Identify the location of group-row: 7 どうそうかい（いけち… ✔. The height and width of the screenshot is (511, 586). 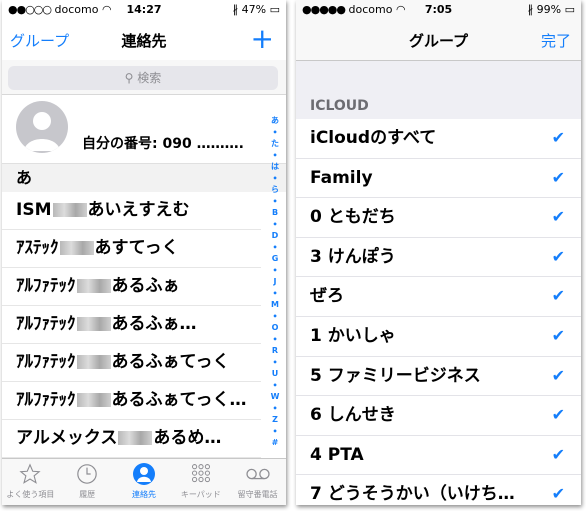
(438, 490).